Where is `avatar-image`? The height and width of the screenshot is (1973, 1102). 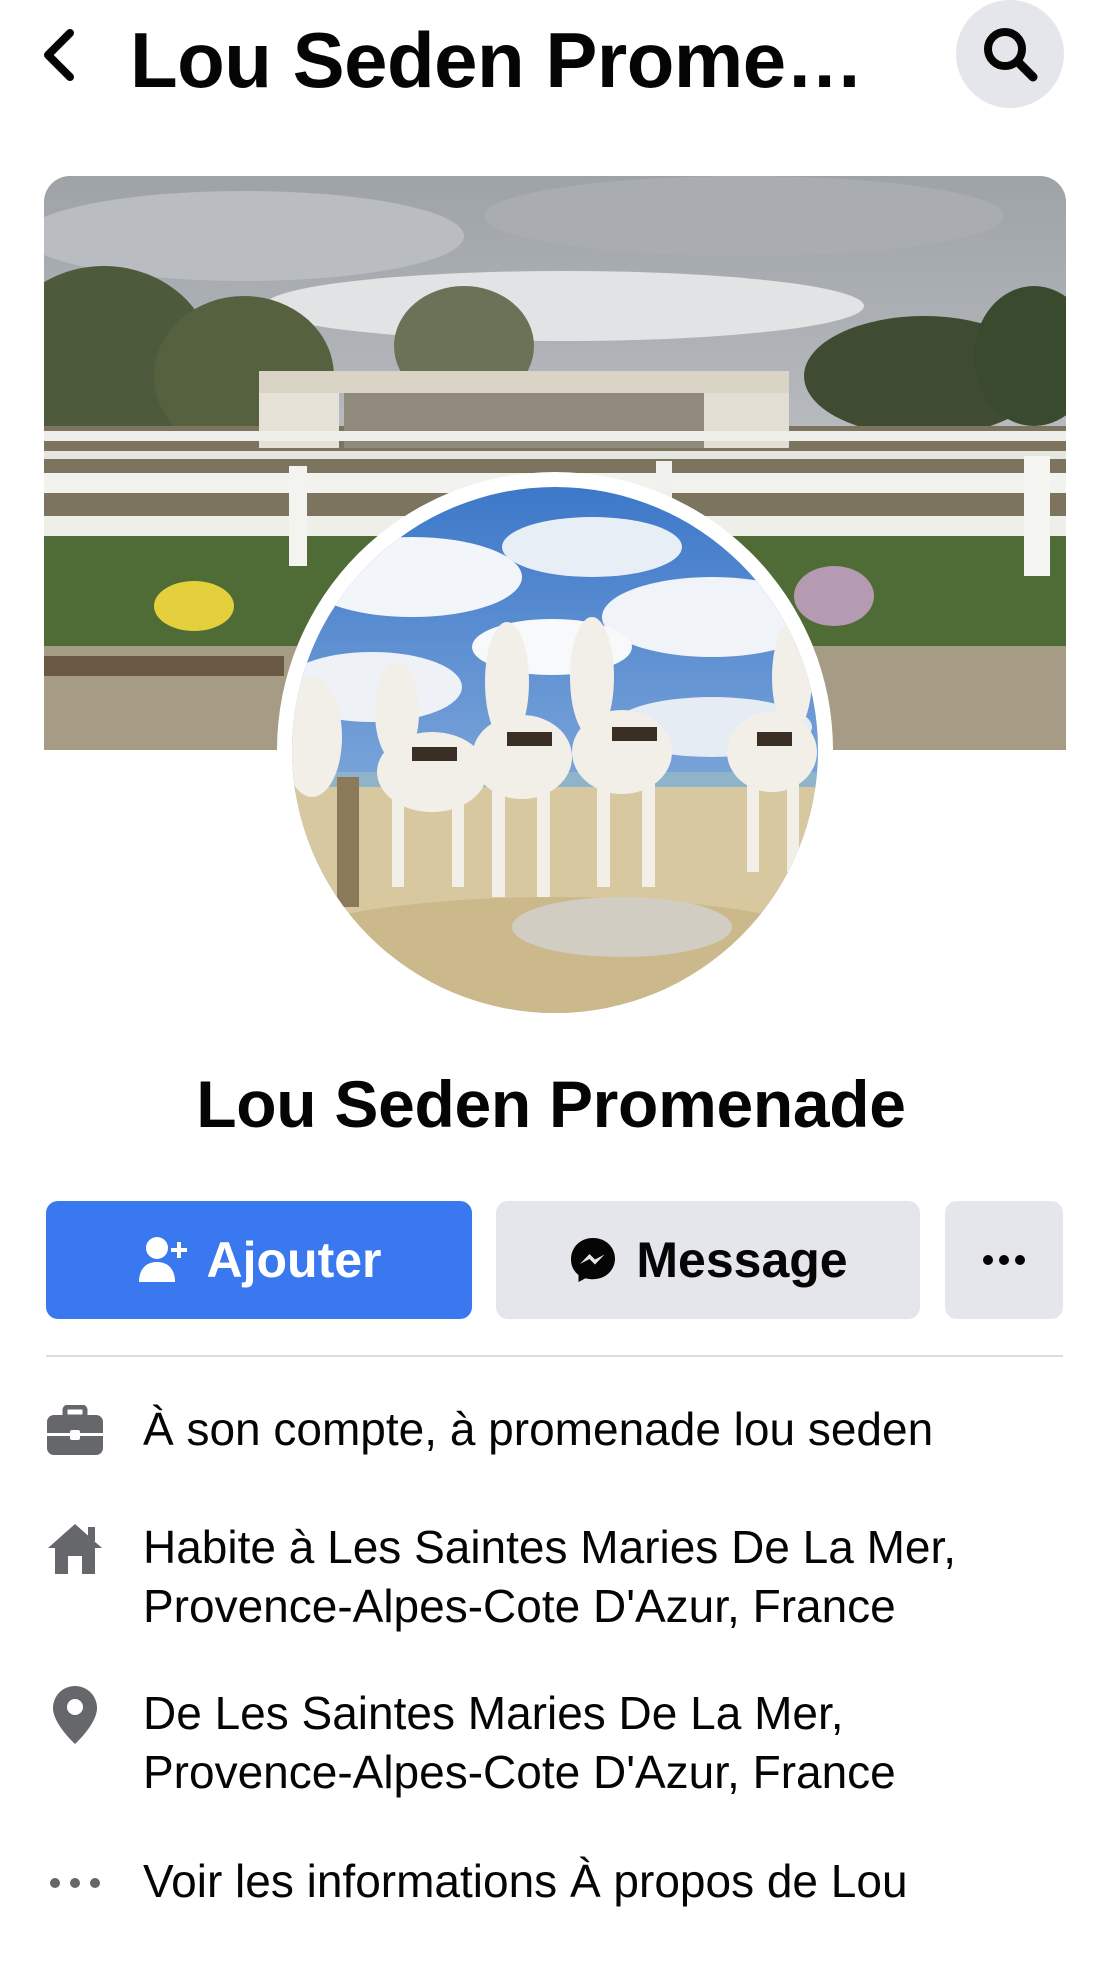 avatar-image is located at coordinates (555, 750).